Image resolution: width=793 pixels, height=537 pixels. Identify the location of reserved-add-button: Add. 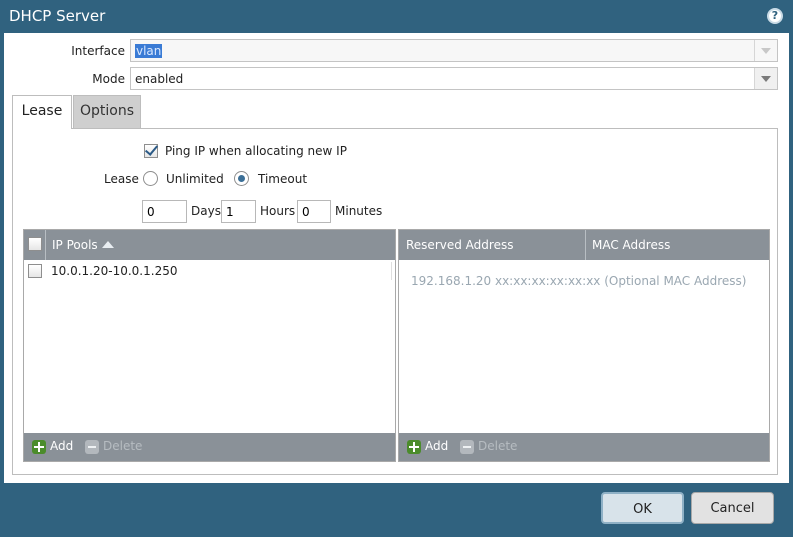
(436, 446).